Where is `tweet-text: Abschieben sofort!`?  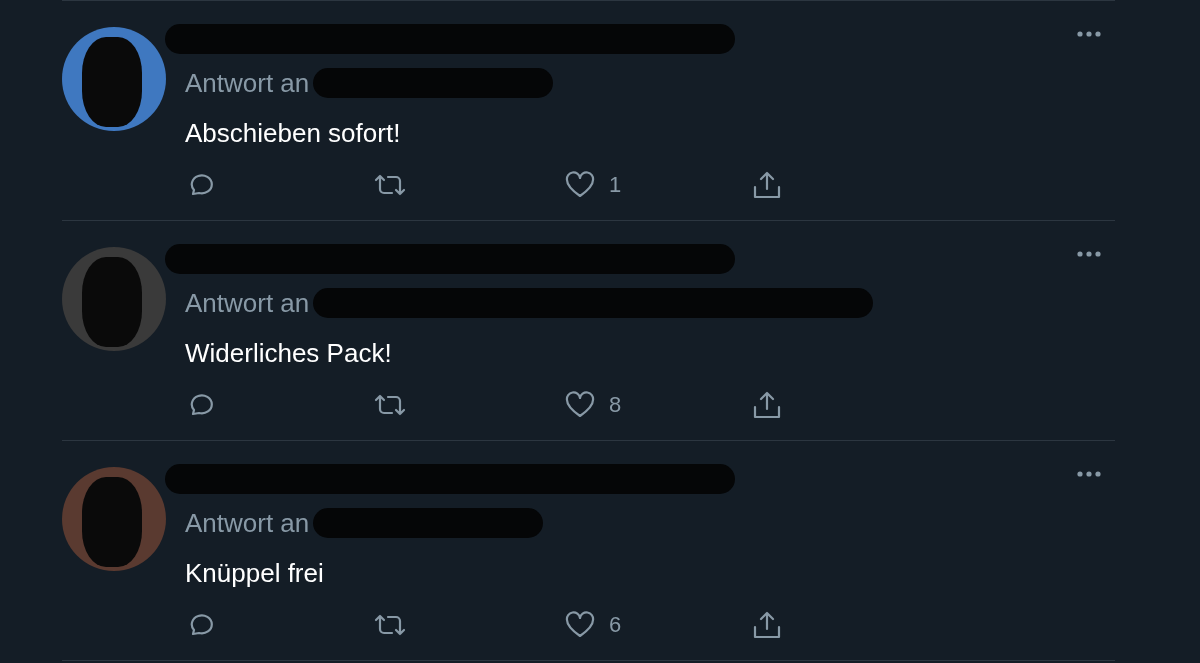 tweet-text: Abschieben sofort! is located at coordinates (293, 133).